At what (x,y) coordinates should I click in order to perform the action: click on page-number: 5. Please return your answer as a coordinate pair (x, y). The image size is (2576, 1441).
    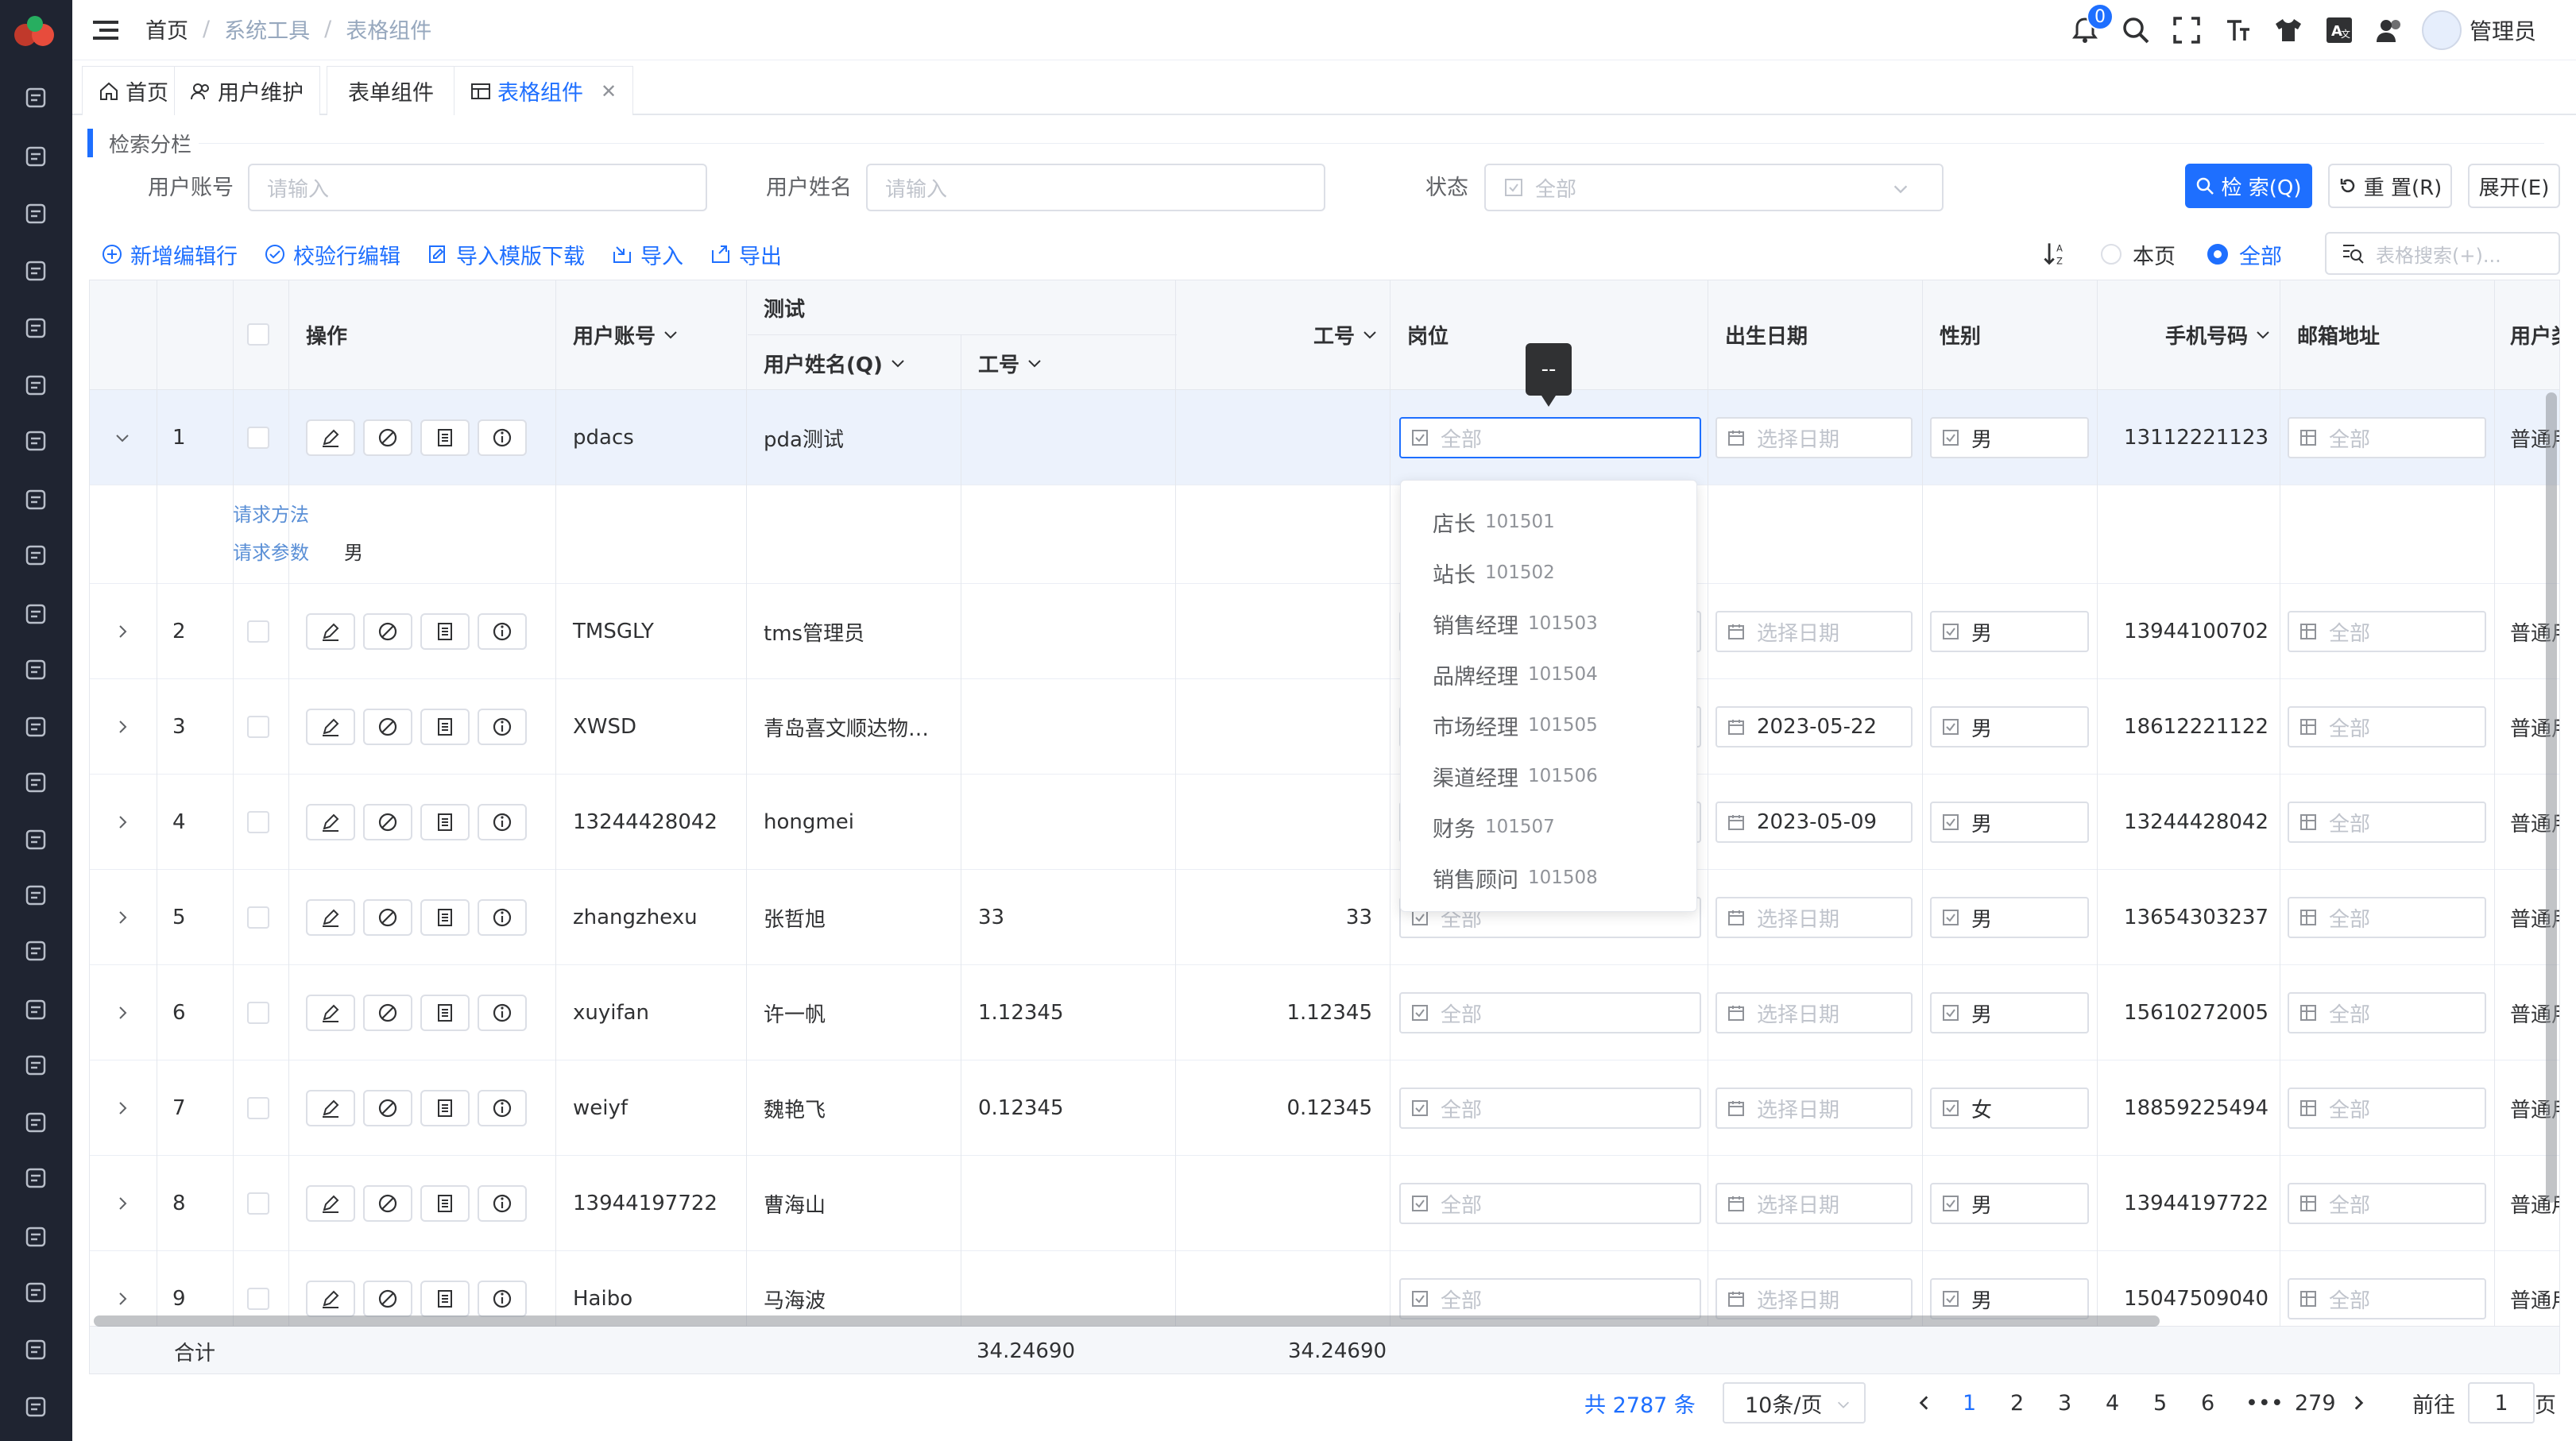
    Looking at the image, I should click on (2160, 1403).